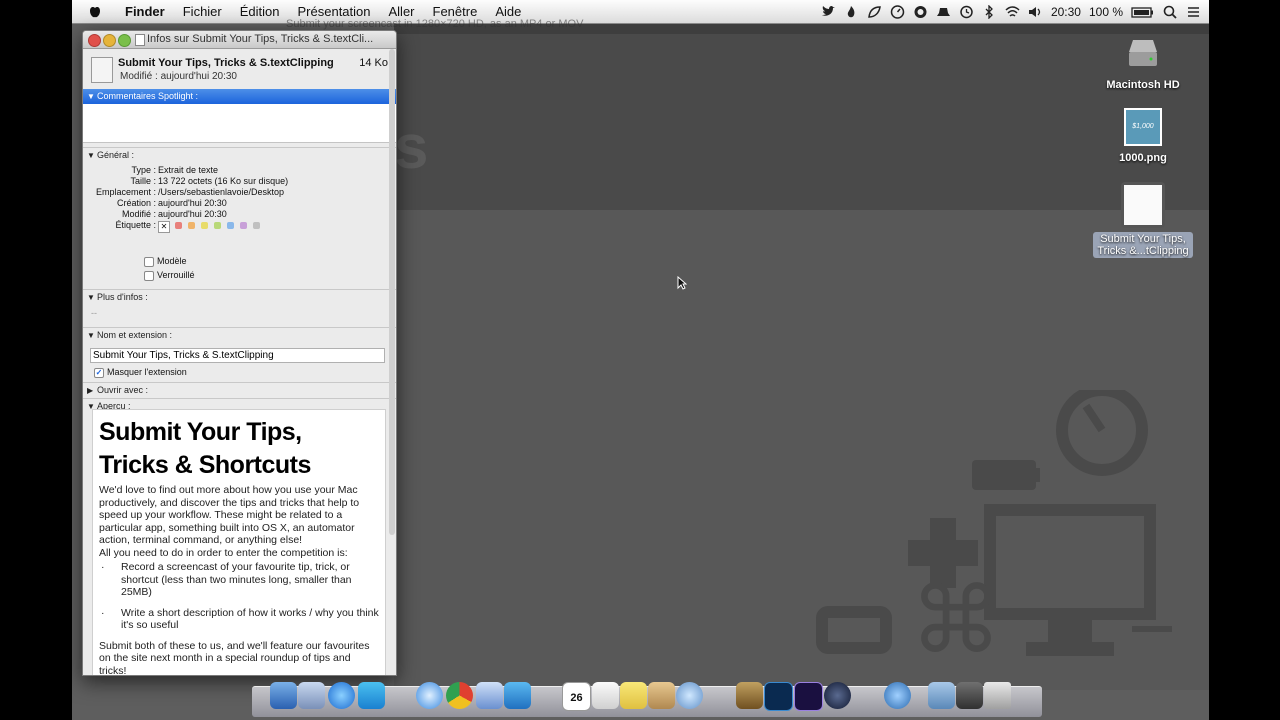 Image resolution: width=1280 pixels, height=720 pixels. Describe the element at coordinates (178, 226) in the screenshot. I see `label-swatch-red` at that location.